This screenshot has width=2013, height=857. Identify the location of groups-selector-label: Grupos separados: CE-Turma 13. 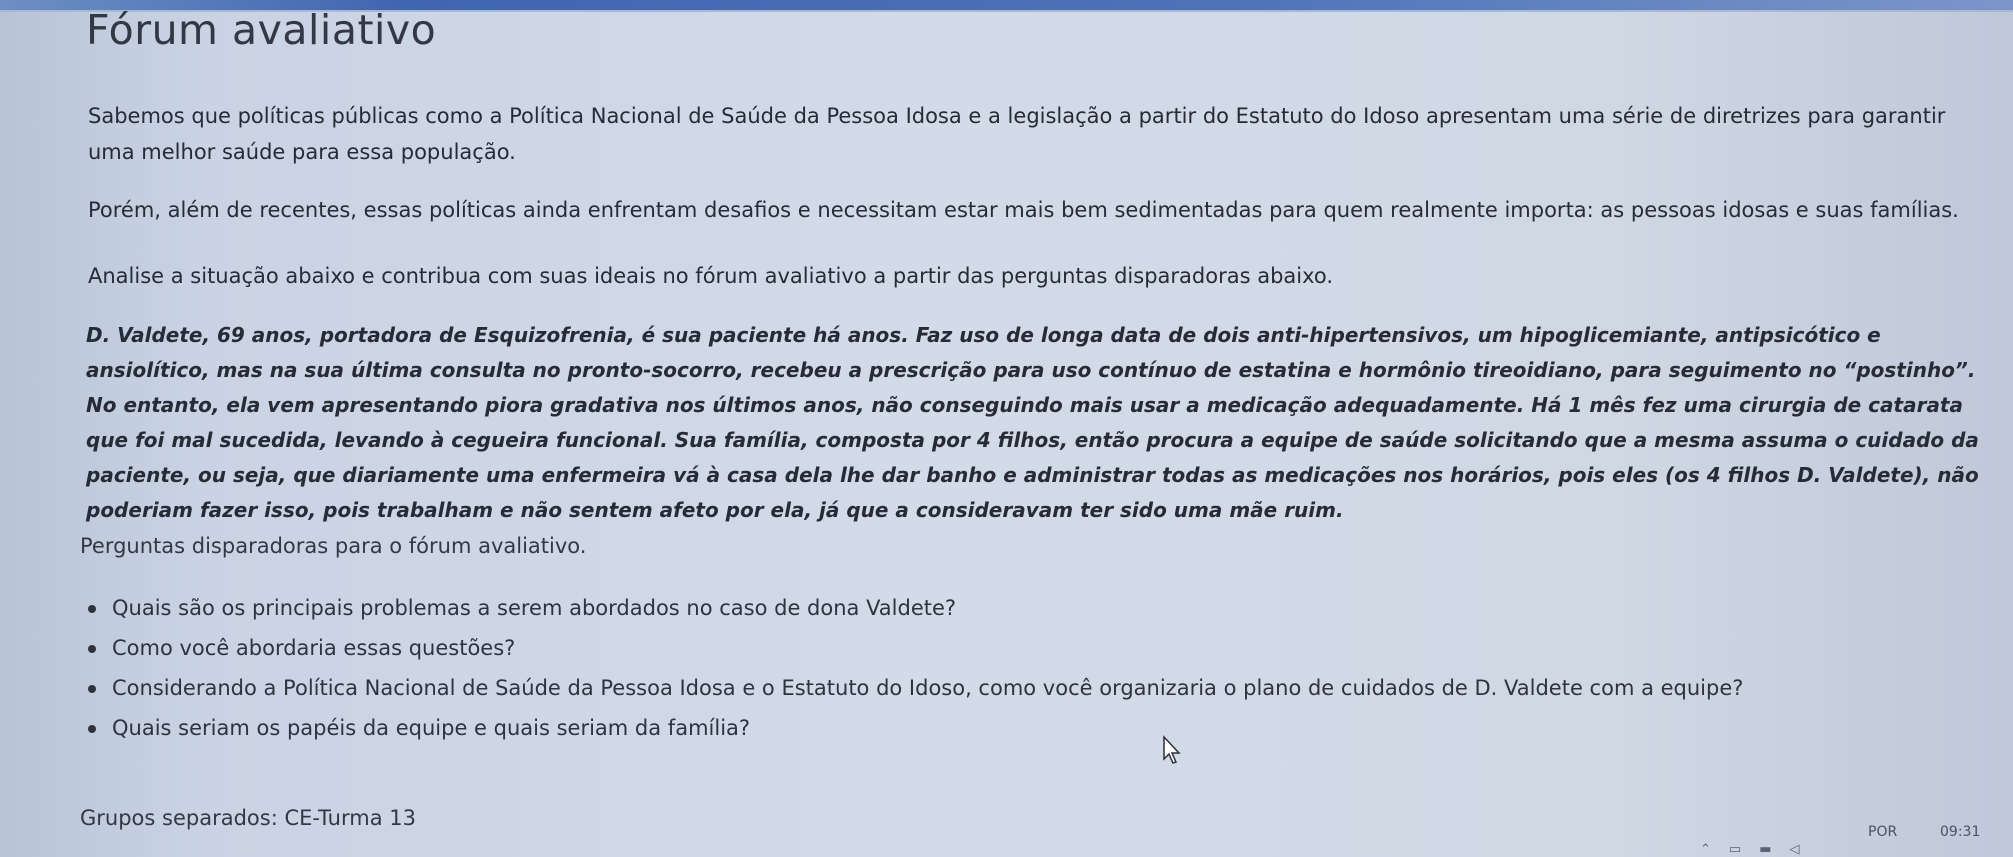
(248, 818).